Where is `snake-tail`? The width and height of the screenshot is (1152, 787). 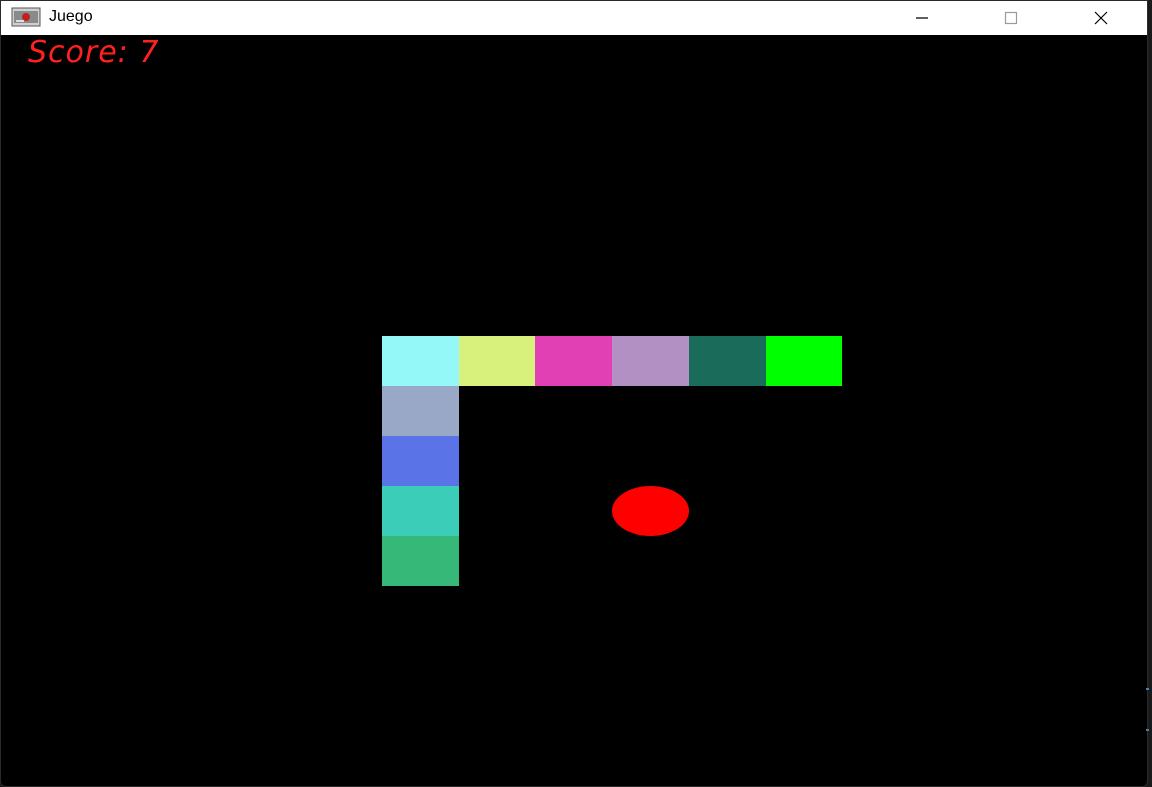 snake-tail is located at coordinates (420, 561).